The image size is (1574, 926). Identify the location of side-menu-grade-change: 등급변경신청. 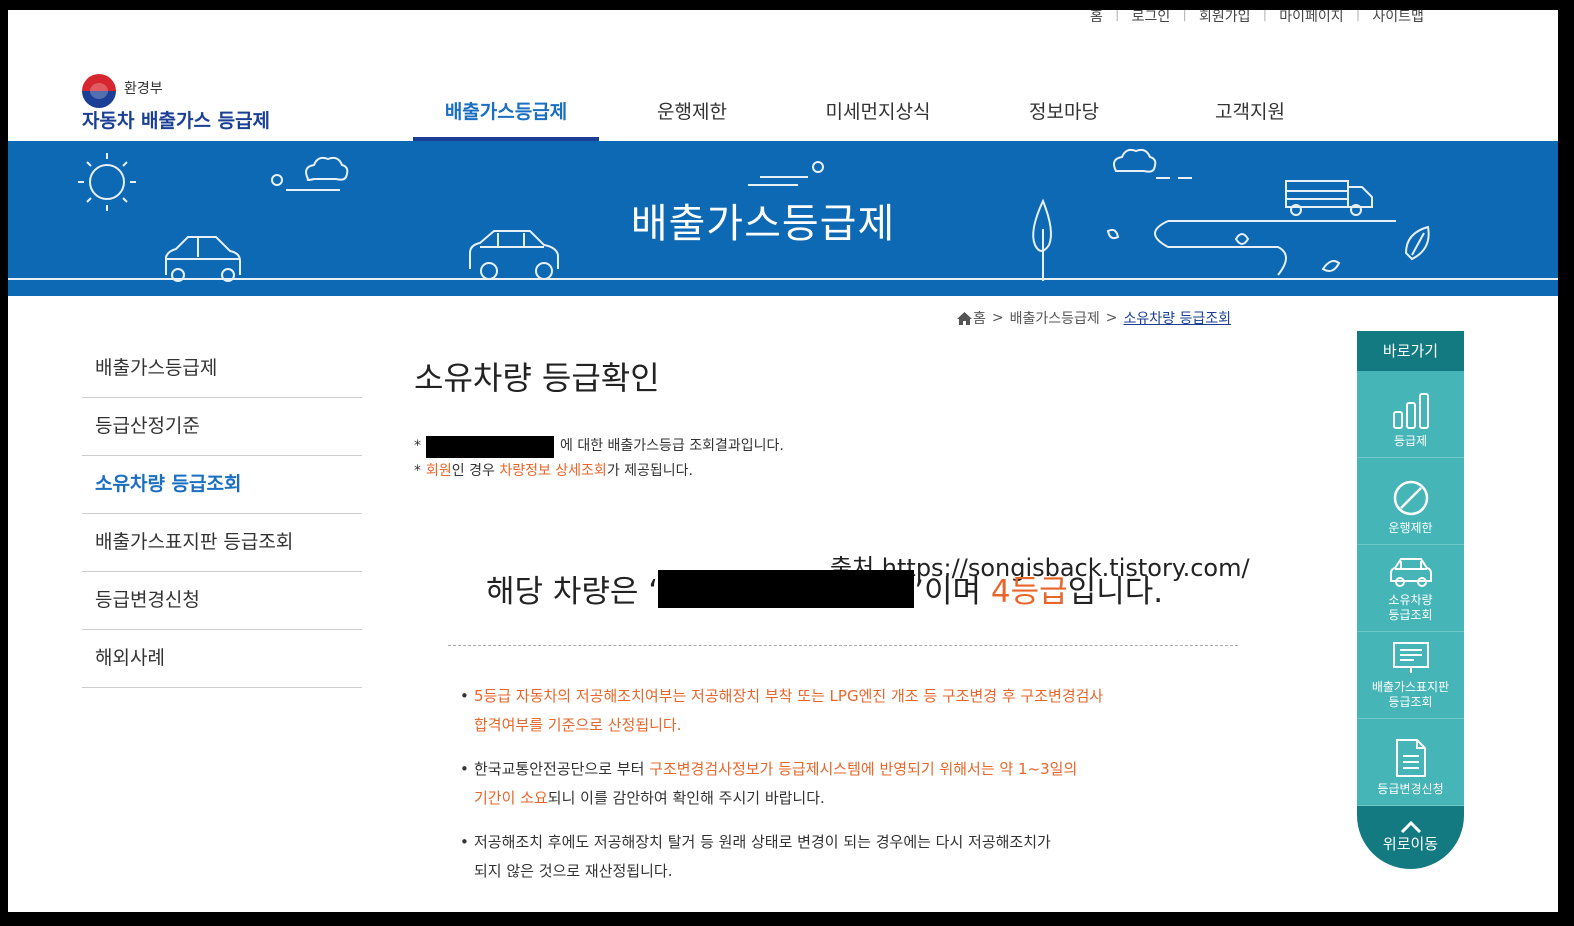
(222, 601).